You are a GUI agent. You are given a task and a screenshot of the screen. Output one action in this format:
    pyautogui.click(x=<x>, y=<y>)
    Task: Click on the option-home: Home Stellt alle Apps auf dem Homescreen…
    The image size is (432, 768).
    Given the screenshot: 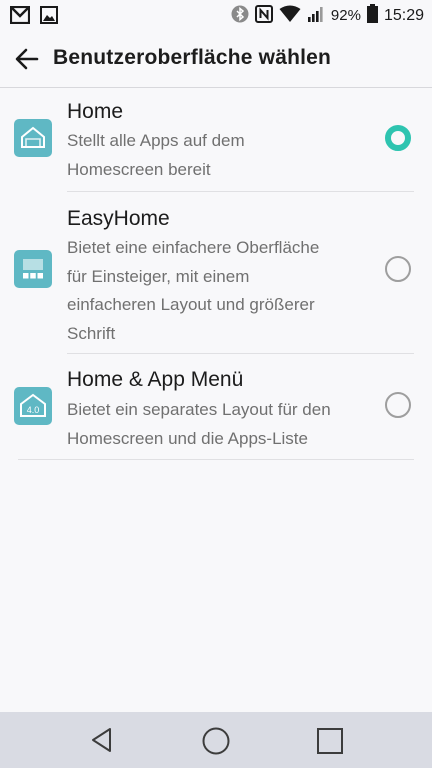 What is the action you would take?
    pyautogui.click(x=216, y=144)
    